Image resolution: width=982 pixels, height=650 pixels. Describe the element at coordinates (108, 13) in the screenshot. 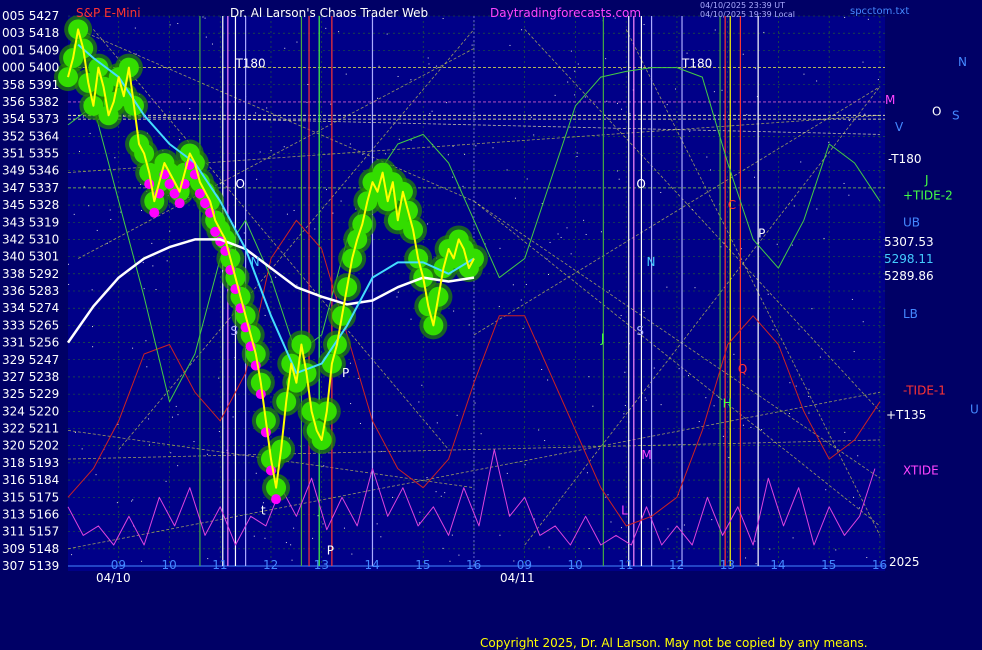

I see `symbol-title: S&P E-Mini` at that location.